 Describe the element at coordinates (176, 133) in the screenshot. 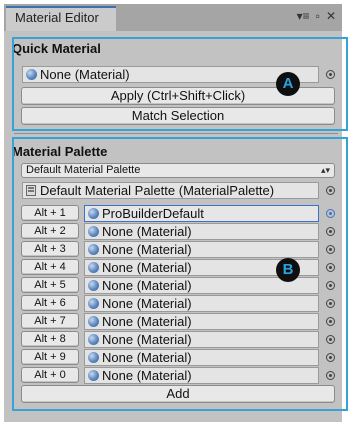

I see `section-divider` at that location.